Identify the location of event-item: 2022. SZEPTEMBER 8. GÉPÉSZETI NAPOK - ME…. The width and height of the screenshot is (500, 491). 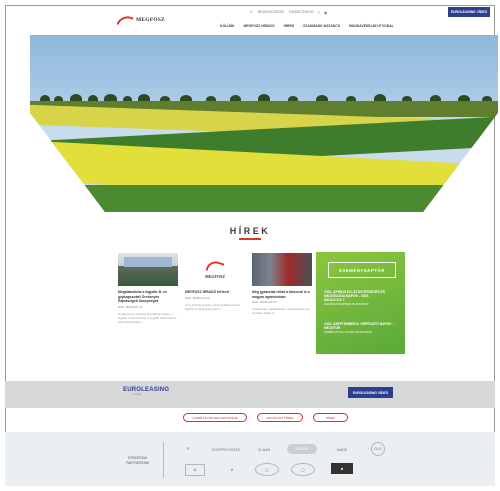
(361, 328).